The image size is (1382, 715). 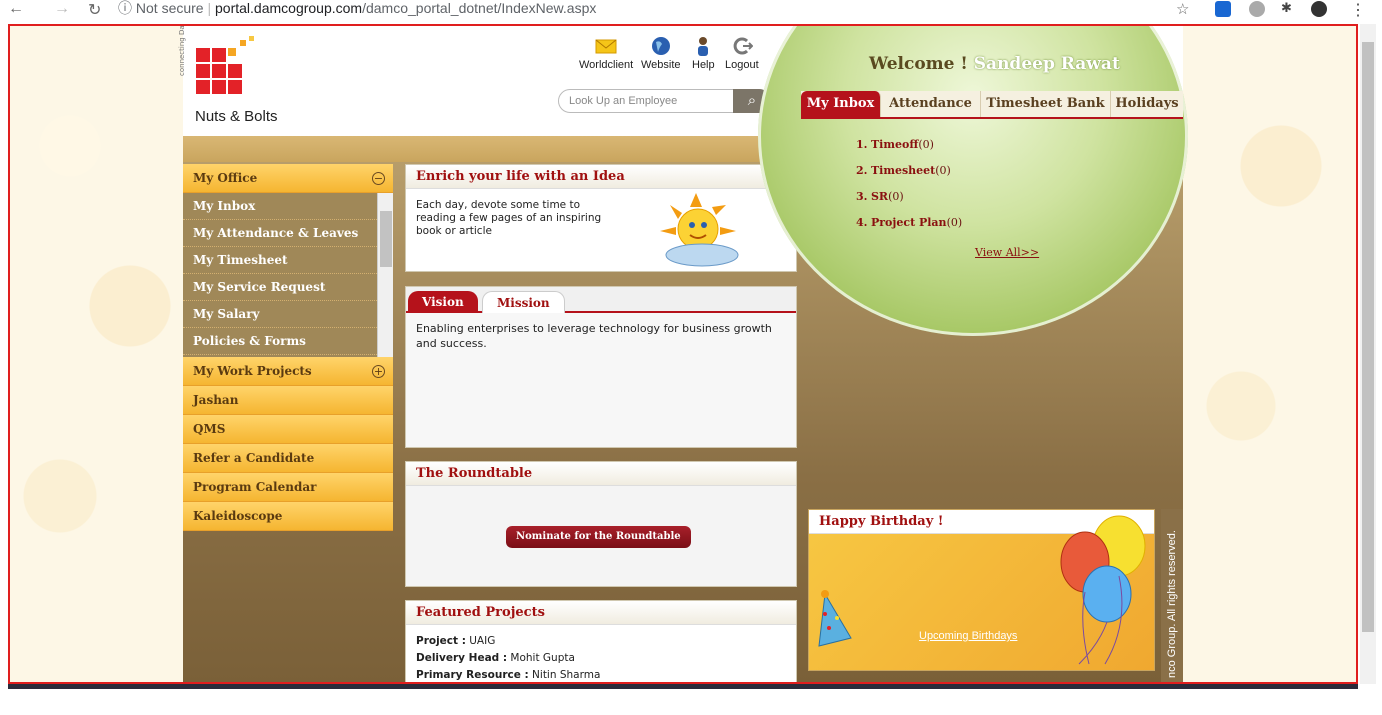 I want to click on nav-service-request: My Service Request, so click(x=288, y=287).